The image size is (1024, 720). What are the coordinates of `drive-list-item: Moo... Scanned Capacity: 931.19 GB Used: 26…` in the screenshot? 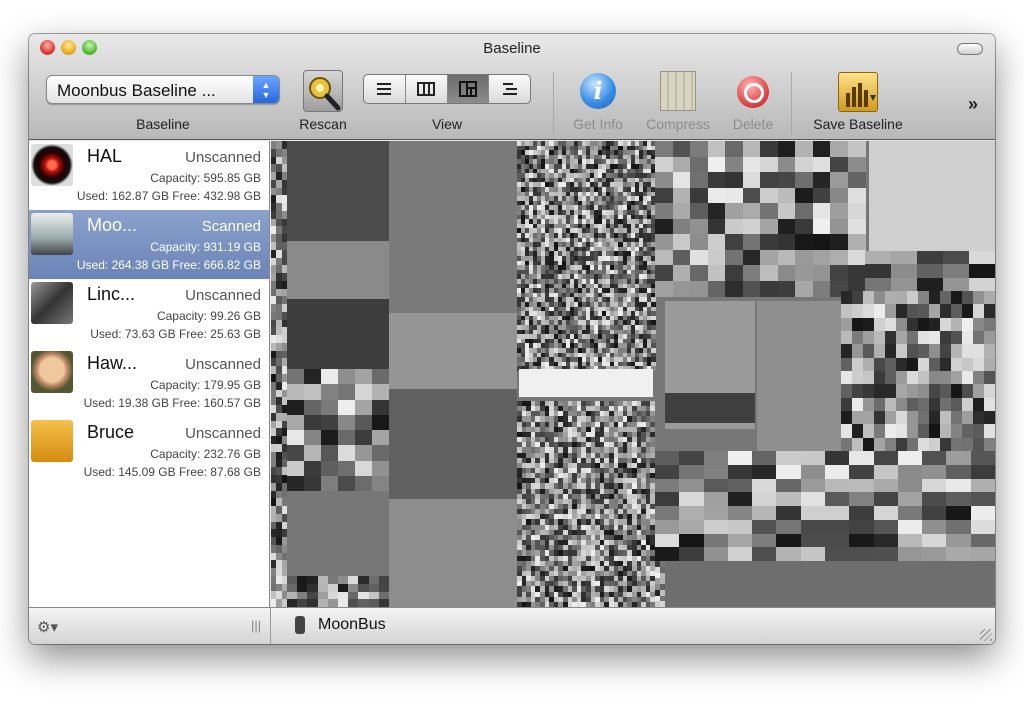 It's located at (149, 244).